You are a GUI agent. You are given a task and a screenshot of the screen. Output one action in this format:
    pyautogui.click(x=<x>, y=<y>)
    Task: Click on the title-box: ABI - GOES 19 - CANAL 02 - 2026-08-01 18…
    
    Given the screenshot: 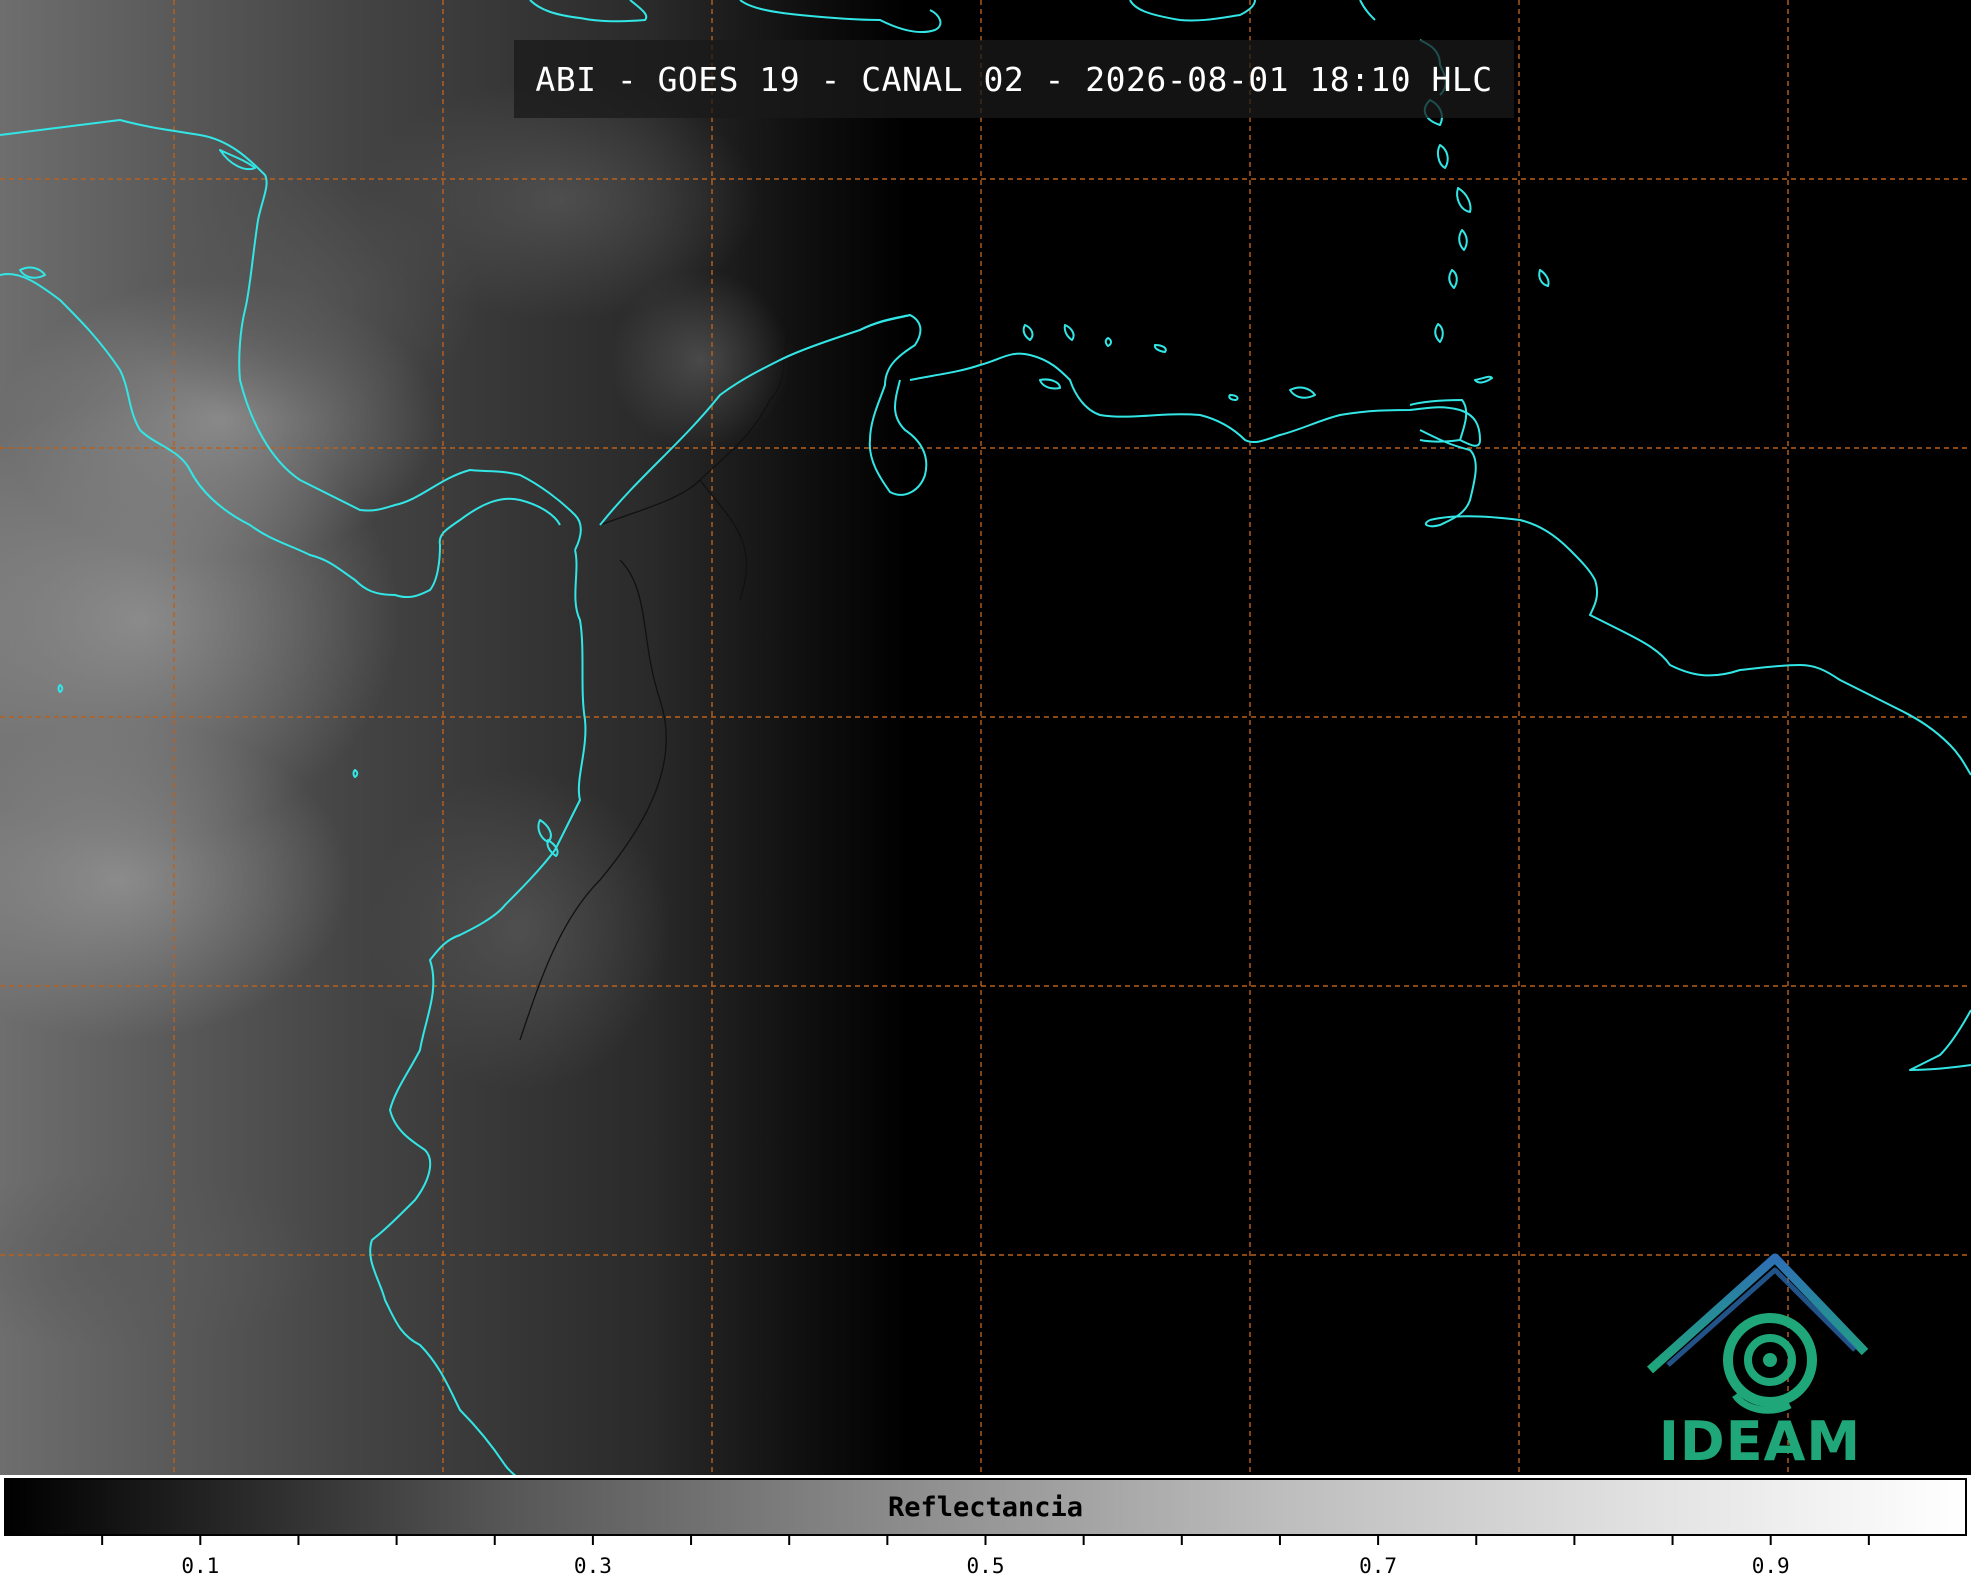 What is the action you would take?
    pyautogui.click(x=1014, y=79)
    